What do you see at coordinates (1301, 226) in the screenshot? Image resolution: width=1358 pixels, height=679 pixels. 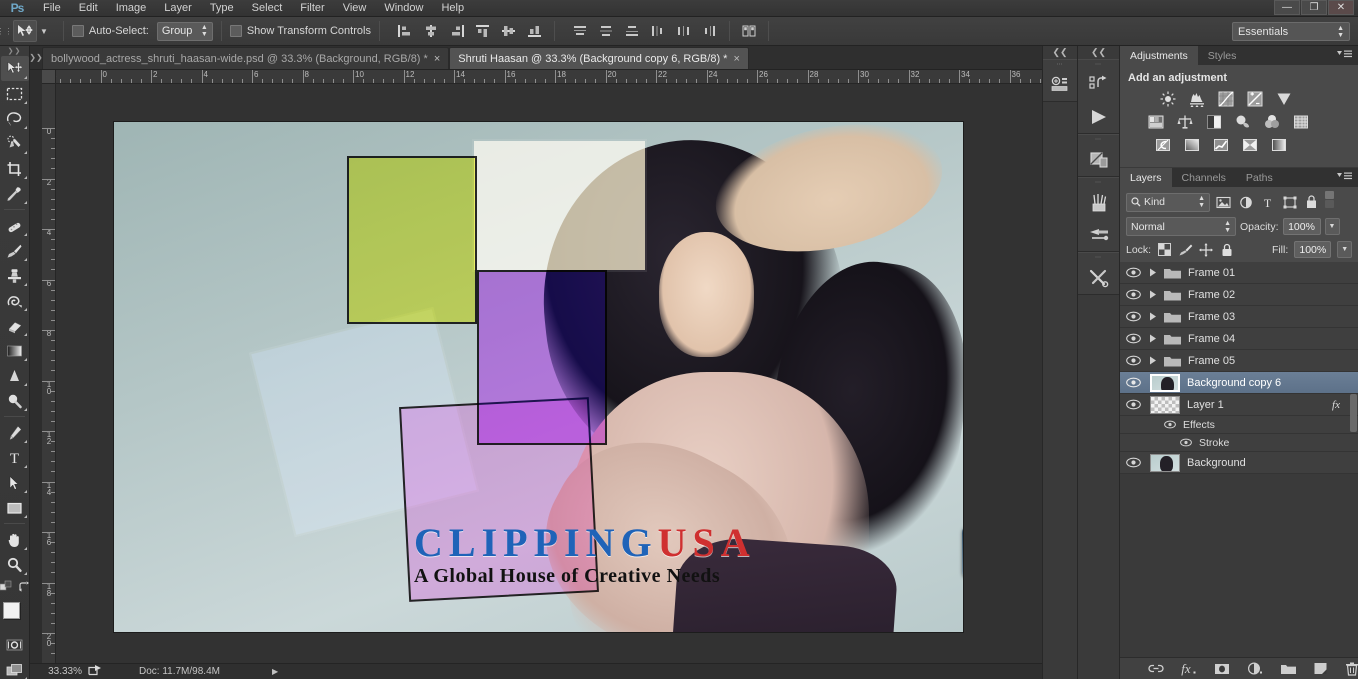 I see `opacity-value: 100%` at bounding box center [1301, 226].